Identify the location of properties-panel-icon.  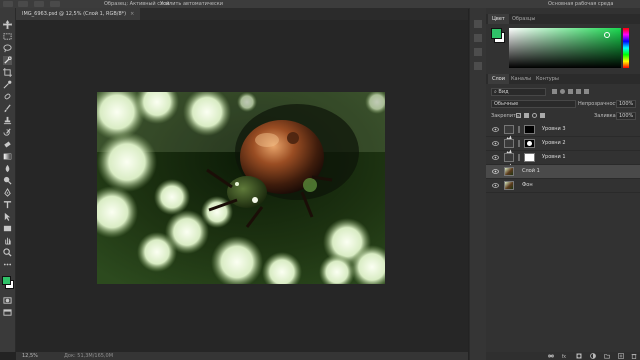
(478, 38).